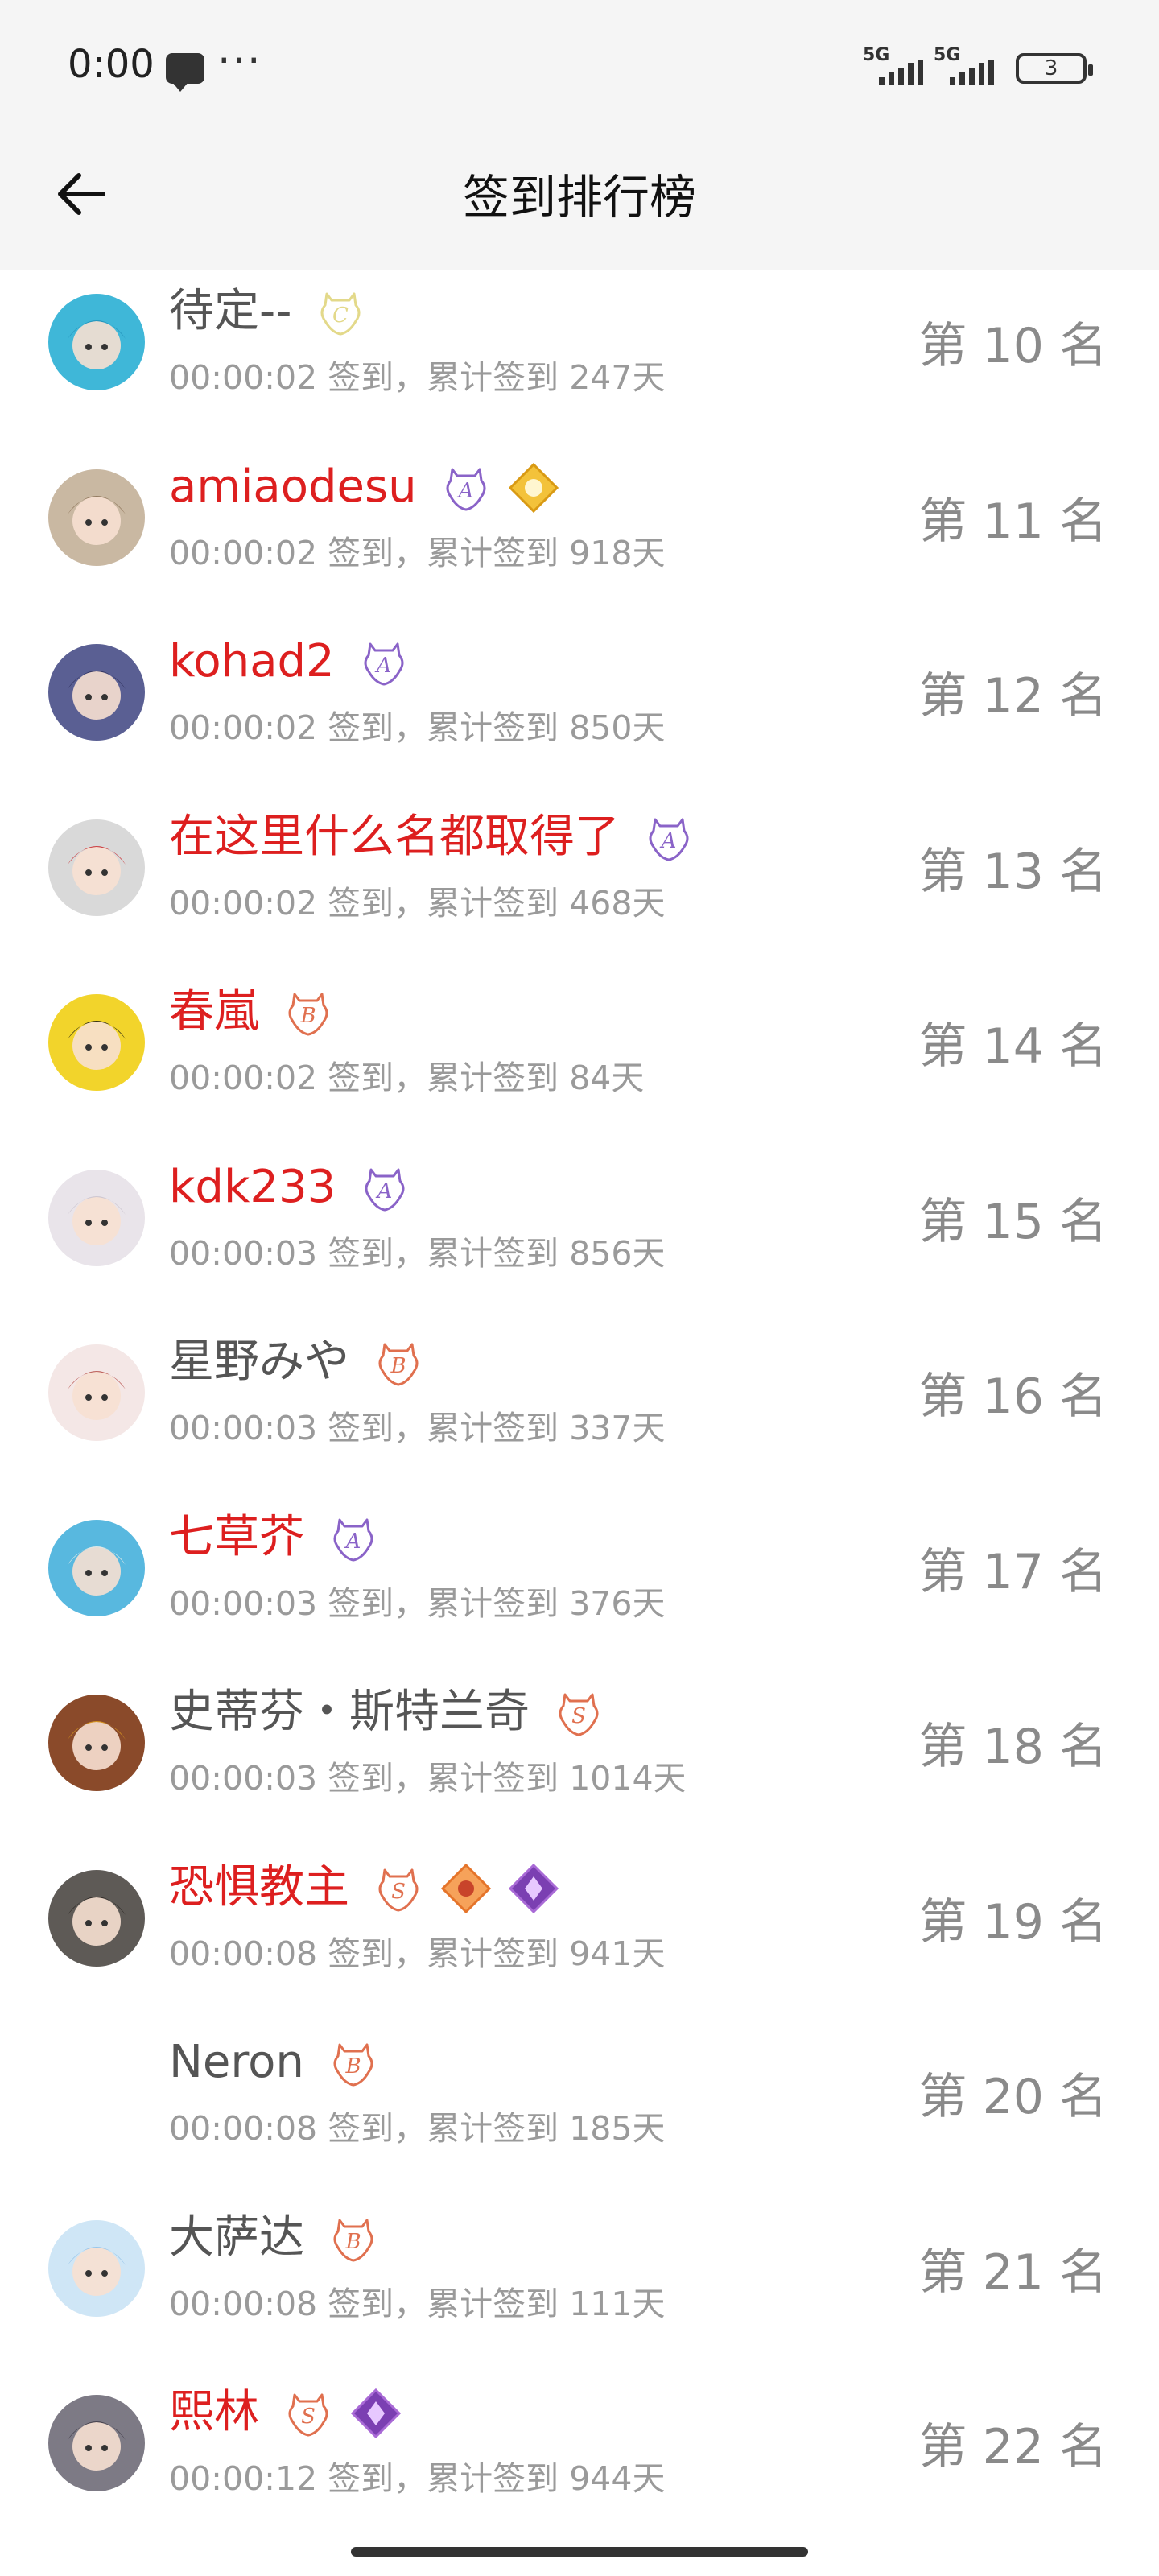 The height and width of the screenshot is (2576, 1159). Describe the element at coordinates (1013, 696) in the screenshot. I see `rank-label: 第 12 名` at that location.